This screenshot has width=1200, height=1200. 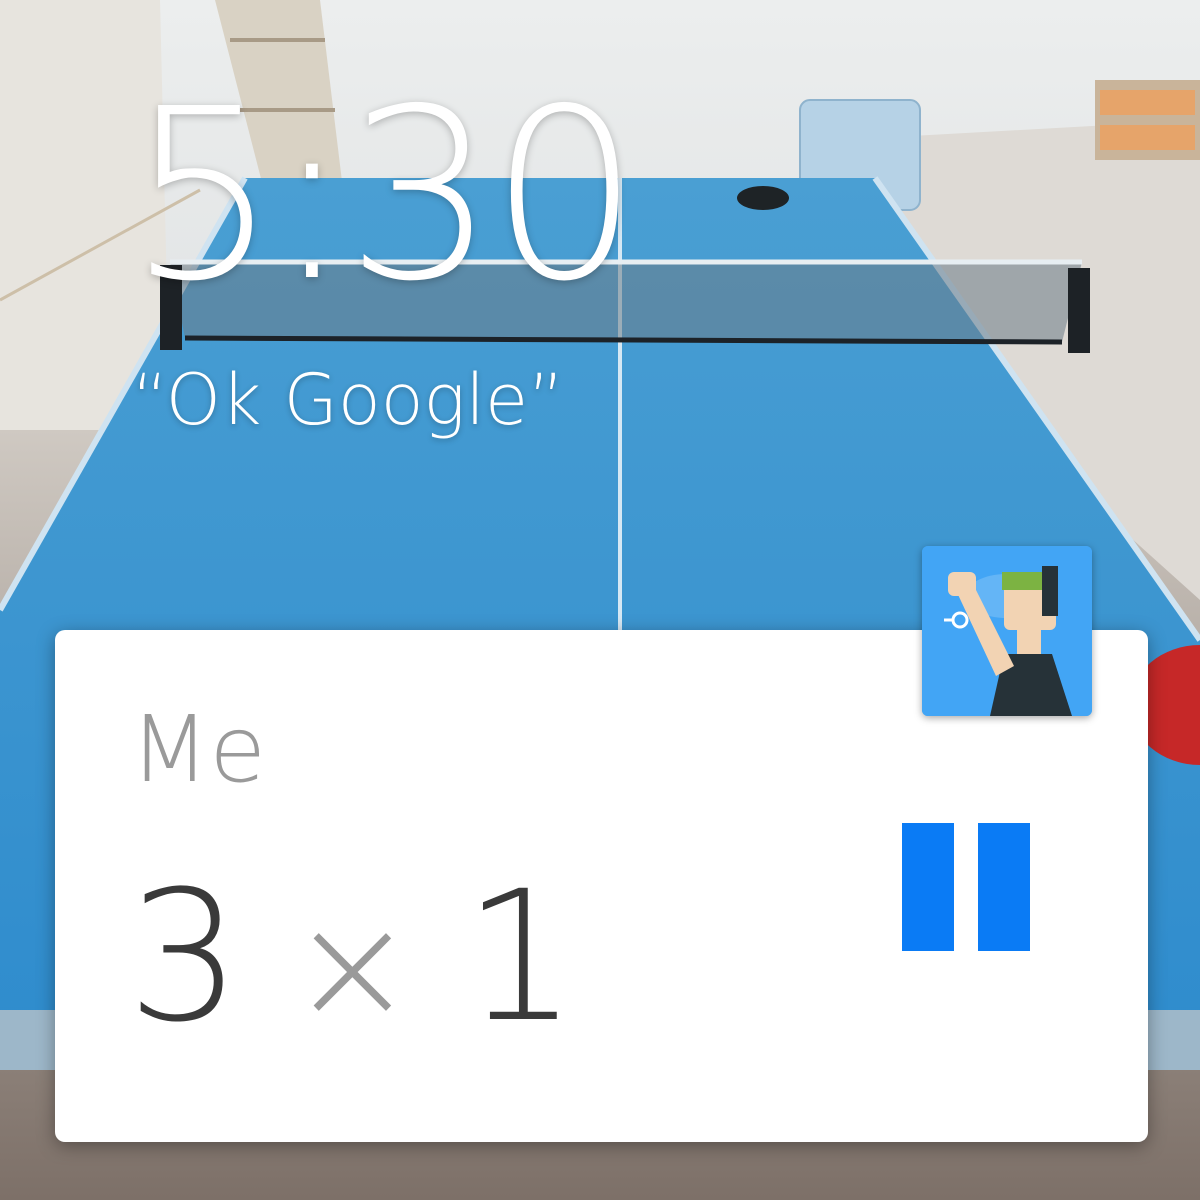 What do you see at coordinates (348, 400) in the screenshot?
I see `ok-google-prompt: “Ok Google”` at bounding box center [348, 400].